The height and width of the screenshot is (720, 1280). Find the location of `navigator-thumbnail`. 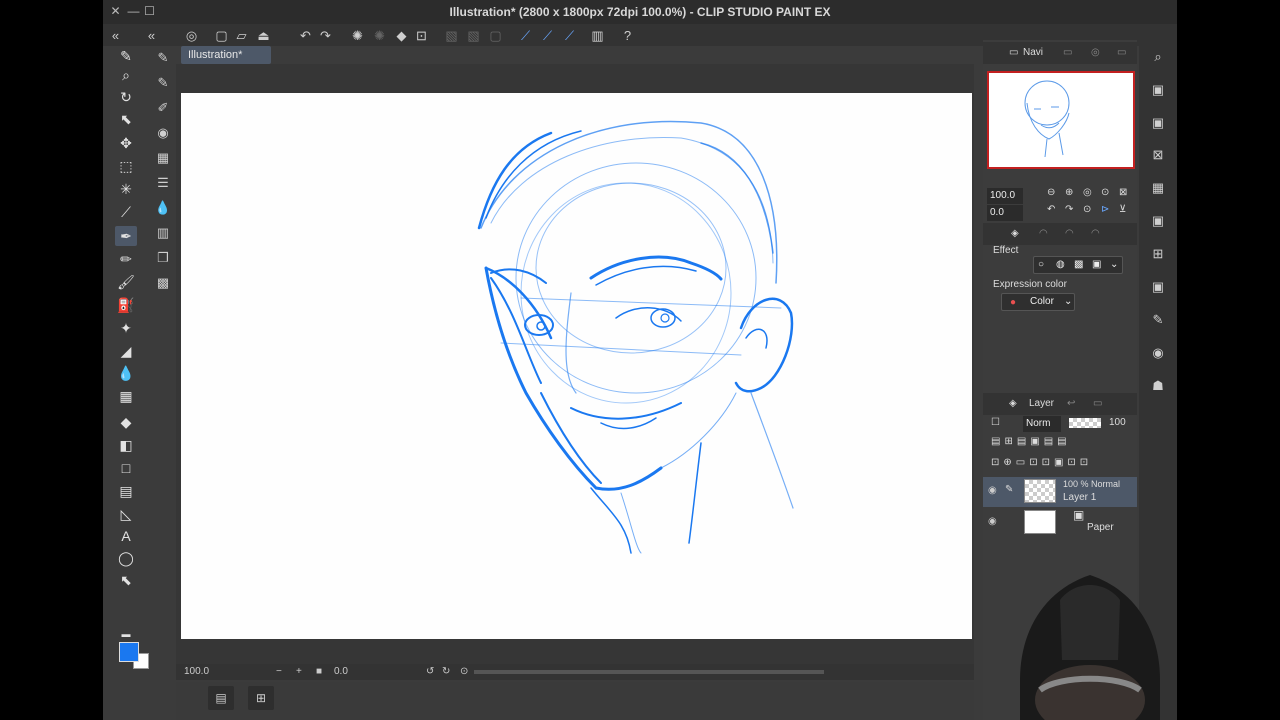

navigator-thumbnail is located at coordinates (1061, 120).